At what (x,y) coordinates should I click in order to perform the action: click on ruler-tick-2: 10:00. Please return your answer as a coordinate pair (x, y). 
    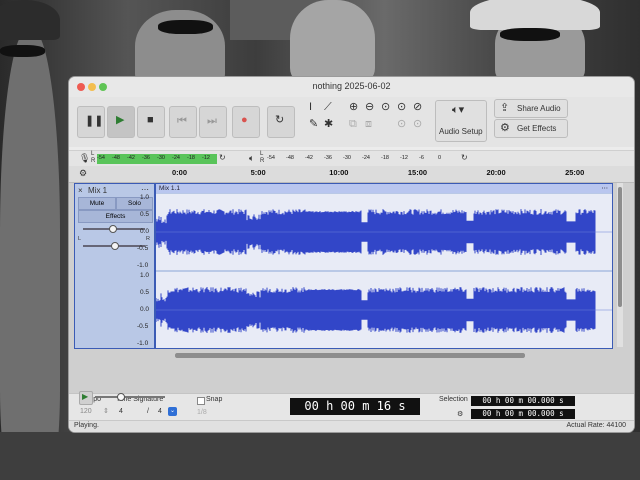
    Looking at the image, I should click on (339, 172).